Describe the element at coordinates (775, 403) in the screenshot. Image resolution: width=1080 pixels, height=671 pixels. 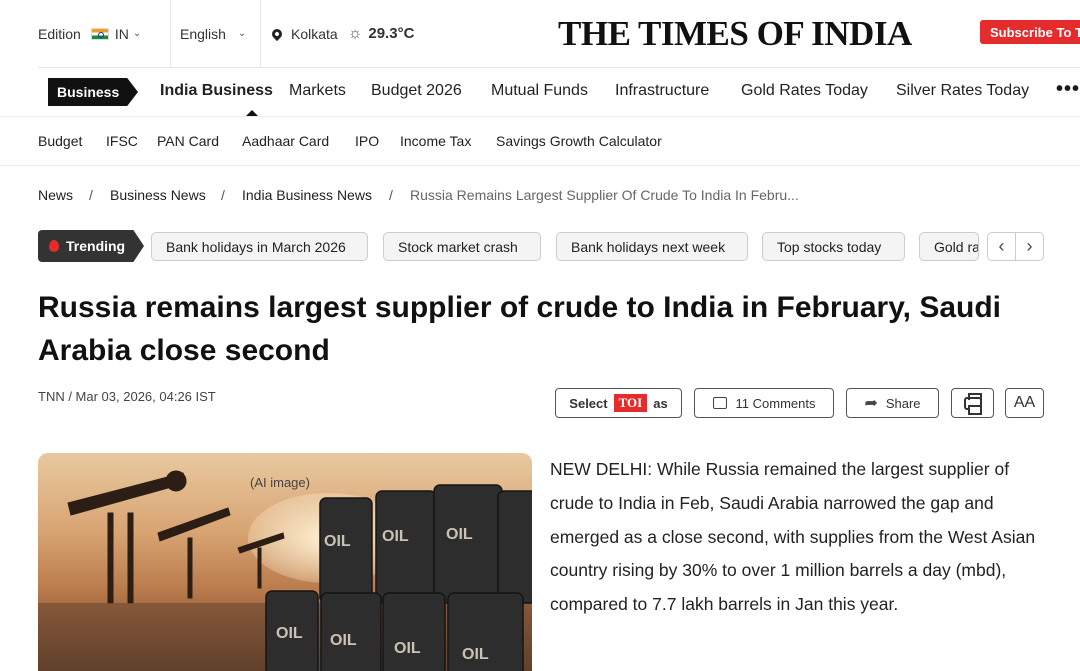
I see `comments-count: 11 Comments` at that location.